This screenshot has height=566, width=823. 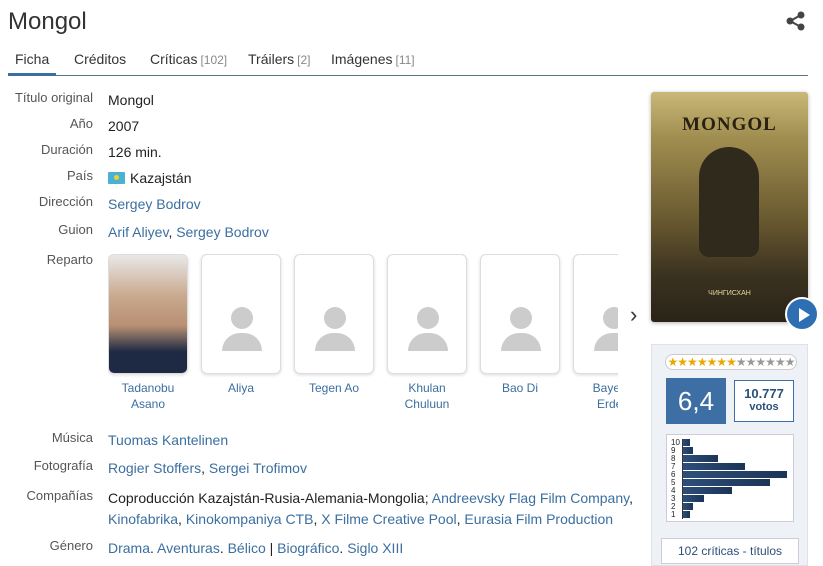 I want to click on genre-link: Bélico, so click(x=247, y=548).